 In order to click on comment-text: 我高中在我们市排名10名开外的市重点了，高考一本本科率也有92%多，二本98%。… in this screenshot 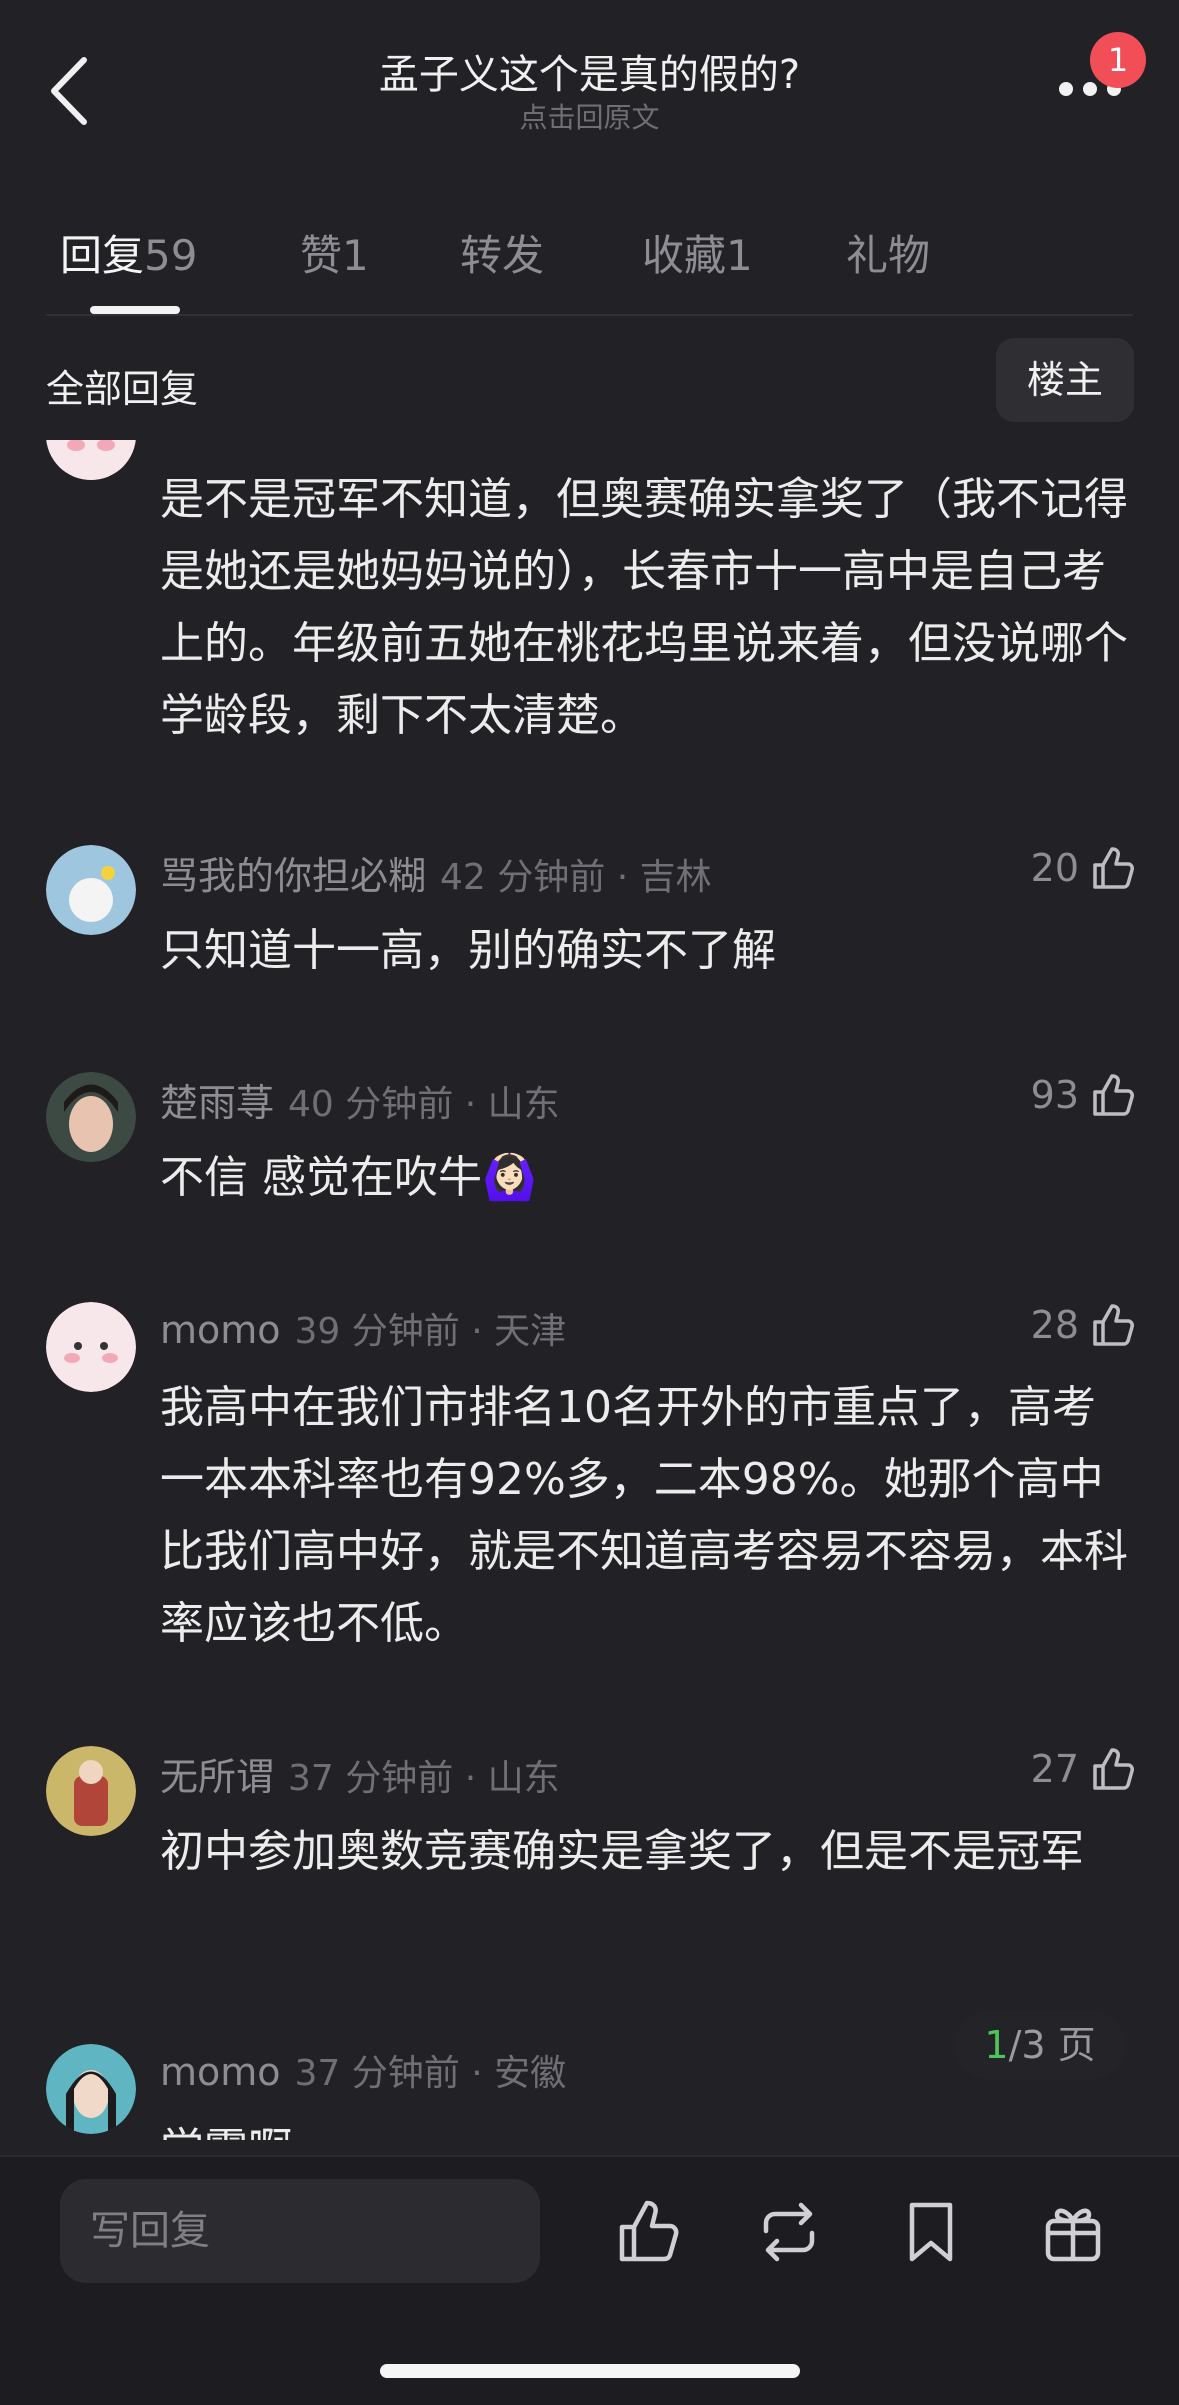, I will do `click(644, 1515)`.